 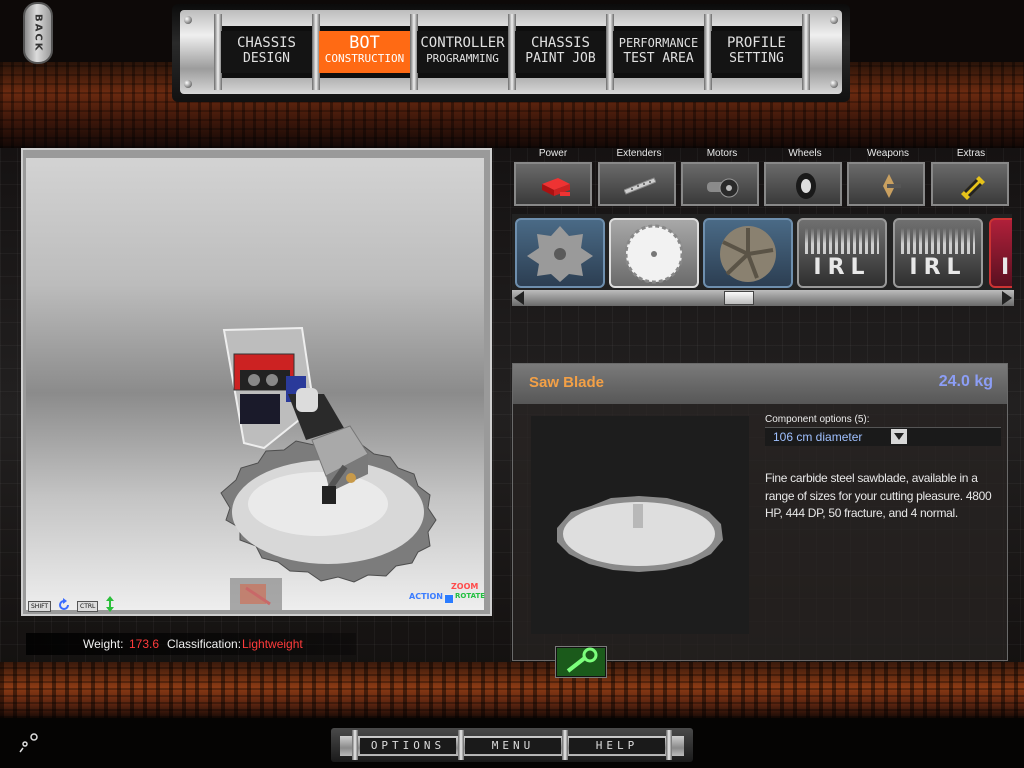 What do you see at coordinates (364, 58) in the screenshot?
I see `tab-label-line2: CONSTRUCTION` at bounding box center [364, 58].